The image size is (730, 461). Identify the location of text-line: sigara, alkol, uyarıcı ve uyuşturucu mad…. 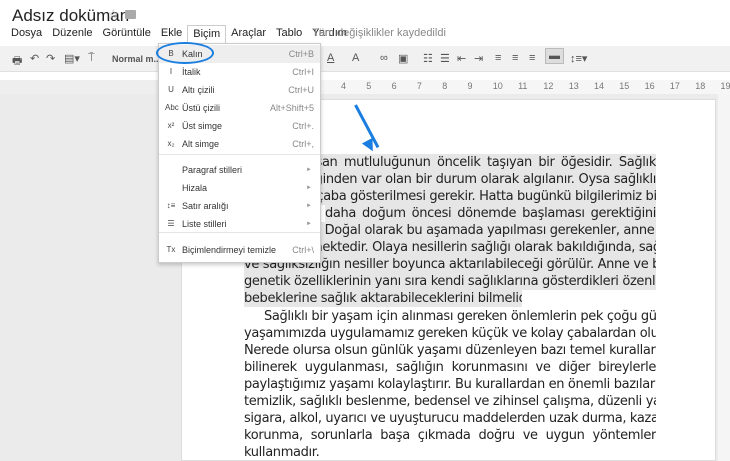
(450, 418).